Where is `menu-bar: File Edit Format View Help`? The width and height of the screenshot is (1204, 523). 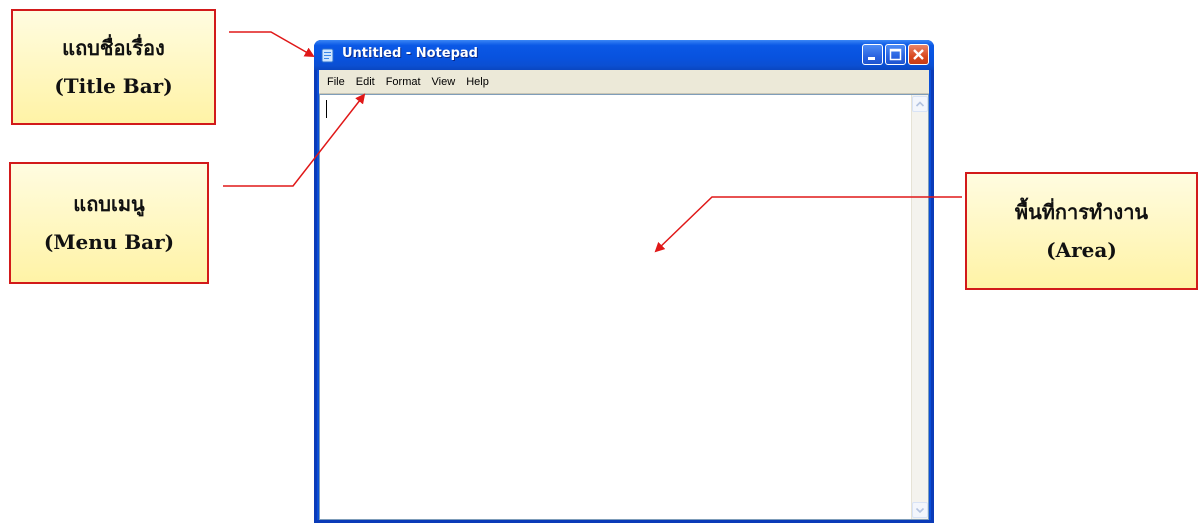
menu-bar: File Edit Format View Help is located at coordinates (624, 82).